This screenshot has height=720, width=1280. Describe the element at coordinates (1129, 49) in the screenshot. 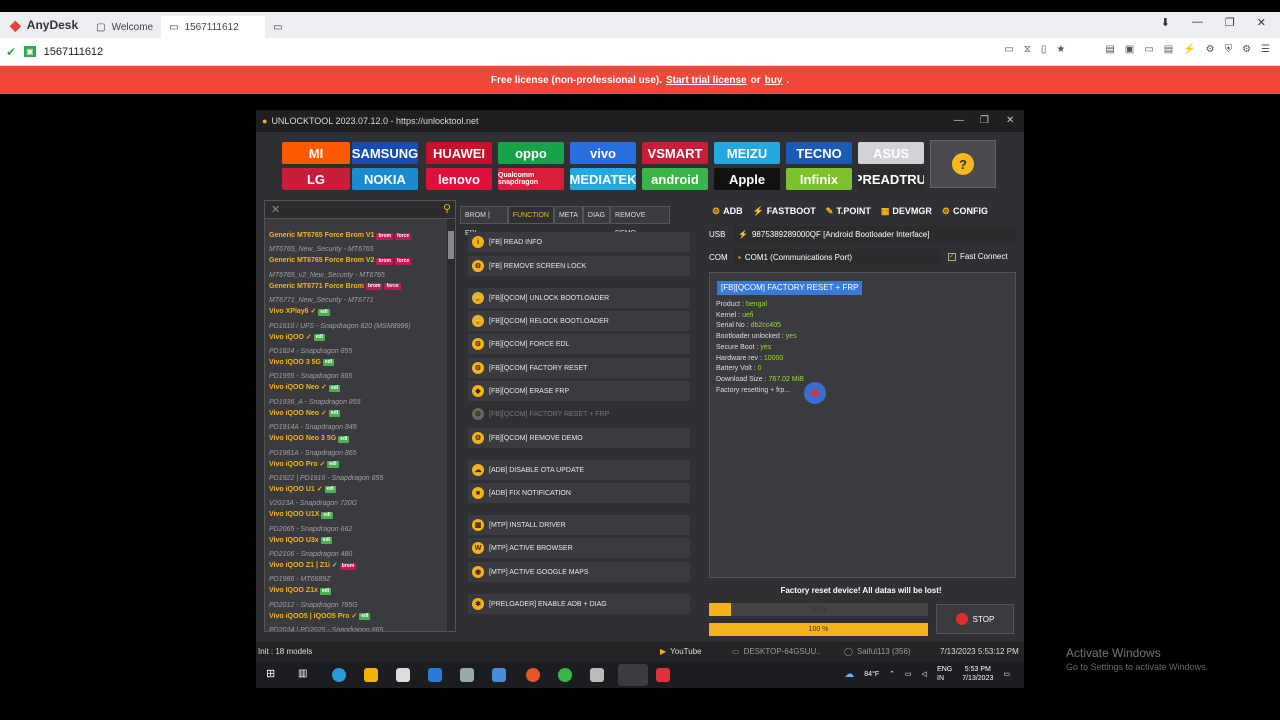

I see `display-icon: ▣` at that location.